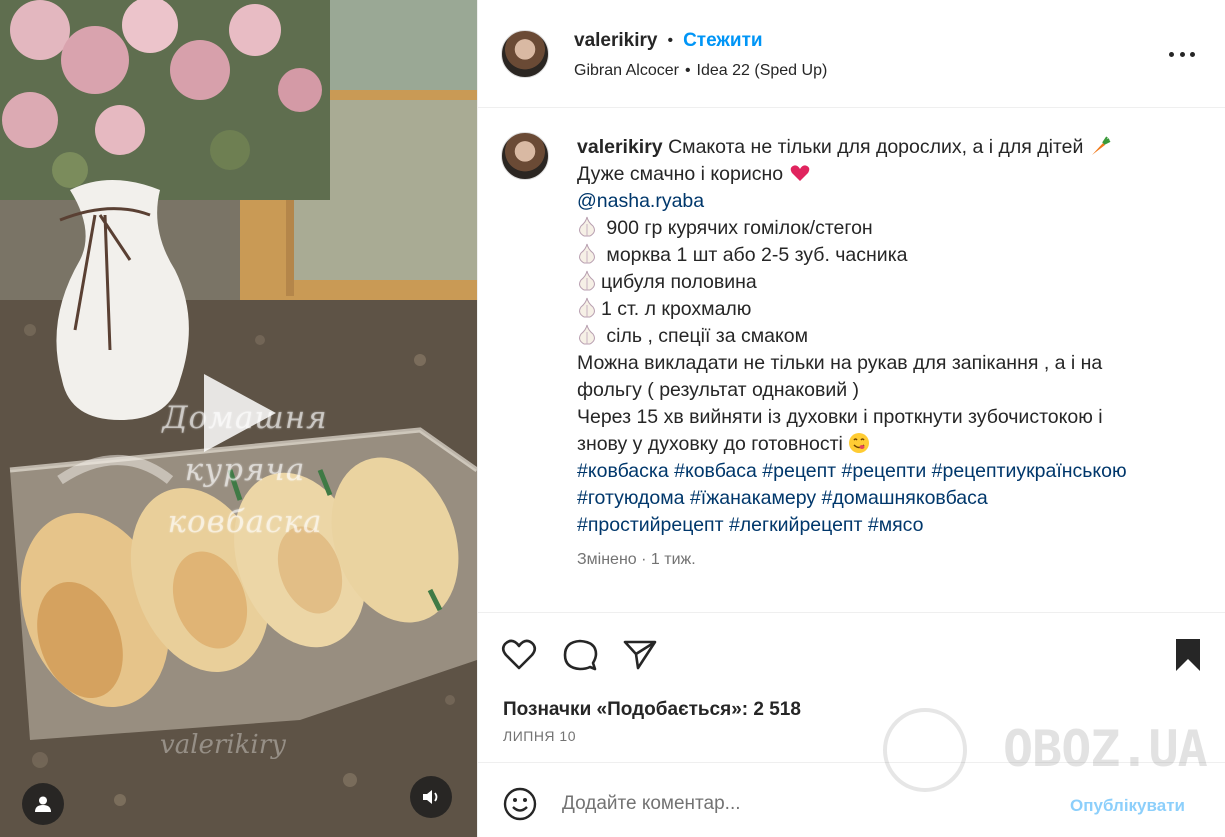 The width and height of the screenshot is (1225, 837). Describe the element at coordinates (710, 444) in the screenshot. I see `caption-text-2b: знову у духовку до готовності` at that location.